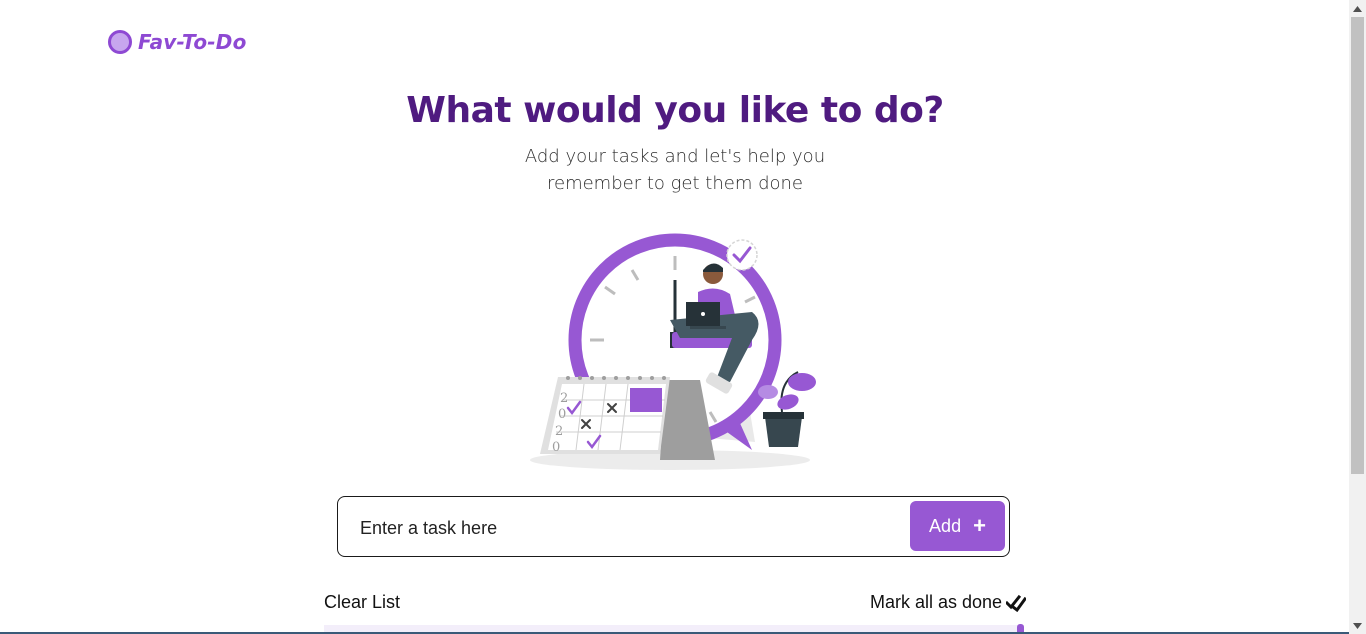  I want to click on logo-text: Fav-To-Do, so click(192, 42).